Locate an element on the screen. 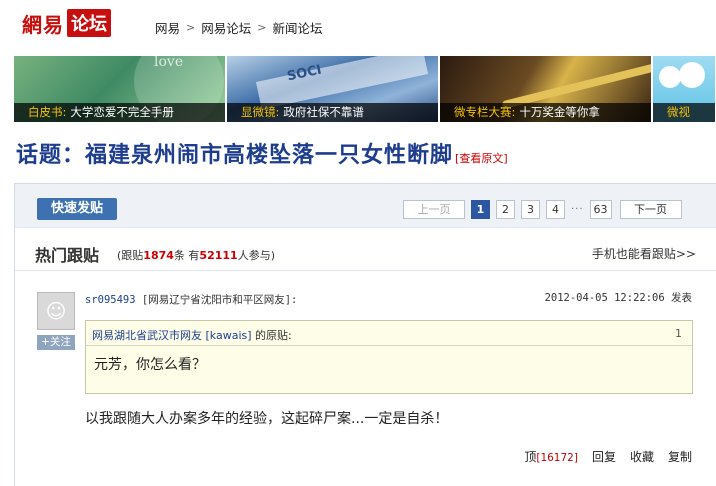 This screenshot has width=716, height=486. prev-page-button: 上一页 is located at coordinates (434, 209).